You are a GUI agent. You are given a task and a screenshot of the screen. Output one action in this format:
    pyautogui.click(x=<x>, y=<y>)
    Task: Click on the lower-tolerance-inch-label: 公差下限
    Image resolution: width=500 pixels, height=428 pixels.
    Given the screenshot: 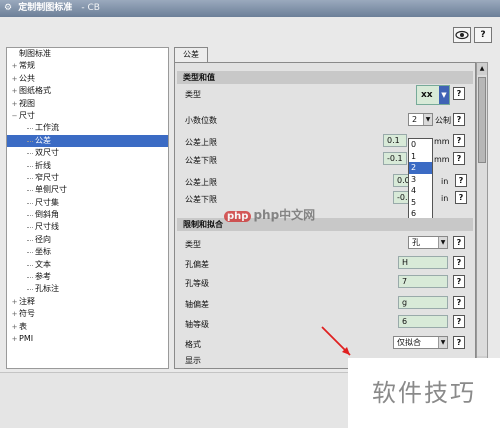 What is the action you would take?
    pyautogui.click(x=201, y=199)
    